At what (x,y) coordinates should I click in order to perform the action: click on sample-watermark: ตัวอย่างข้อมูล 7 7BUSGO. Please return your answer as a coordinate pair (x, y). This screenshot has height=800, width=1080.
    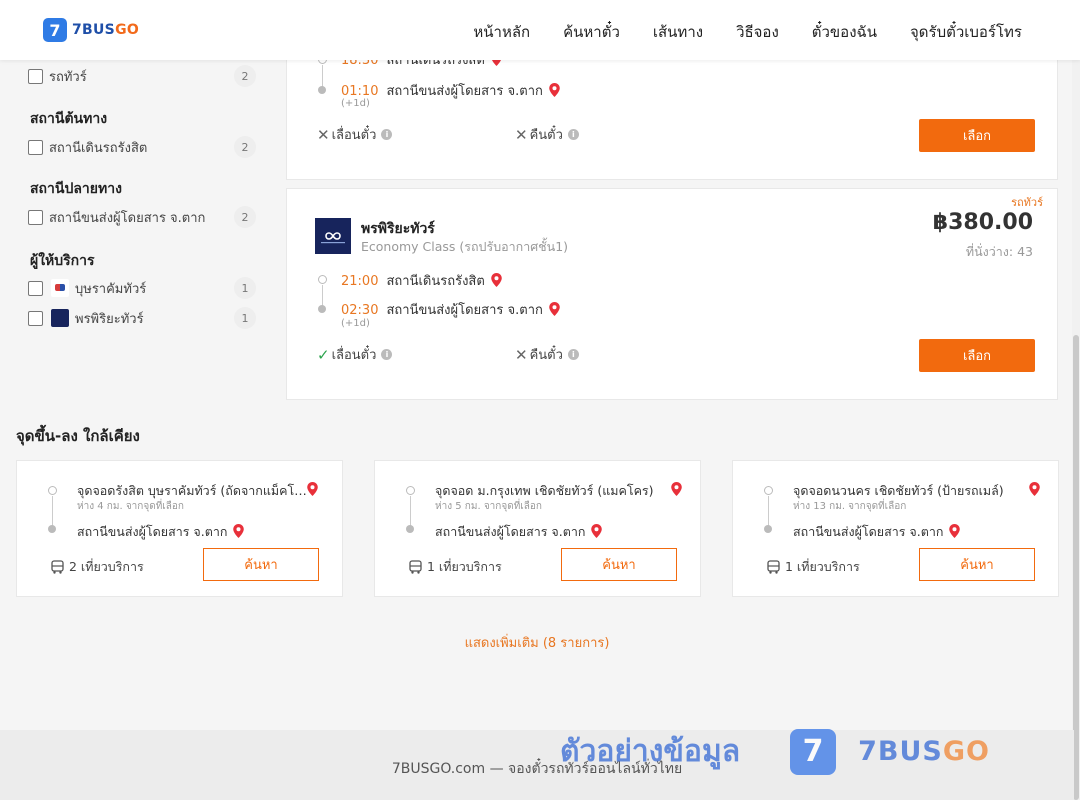
    Looking at the image, I should click on (775, 751).